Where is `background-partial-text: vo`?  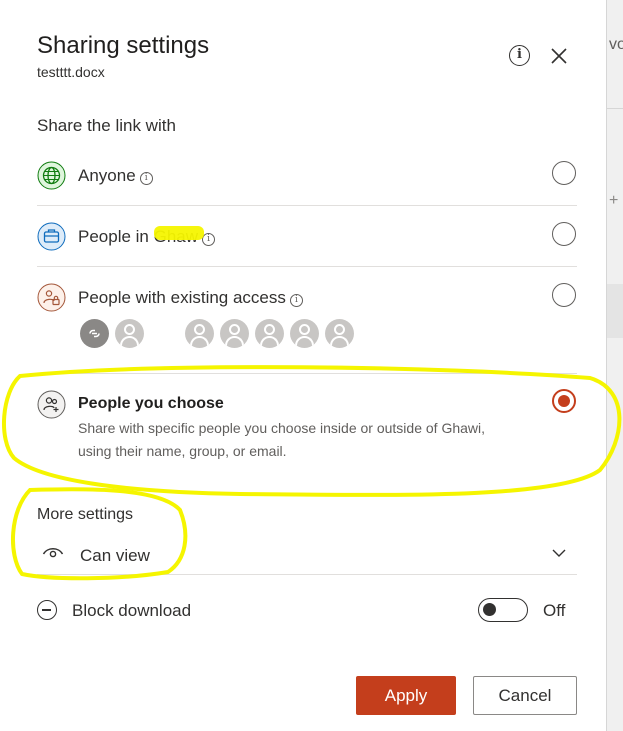
background-partial-text: vo is located at coordinates (616, 44).